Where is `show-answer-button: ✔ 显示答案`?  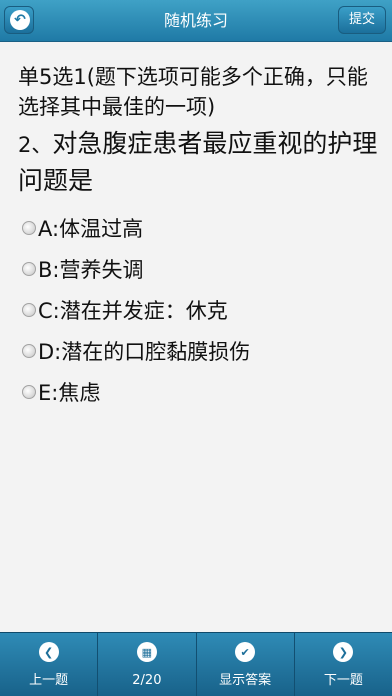 show-answer-button: ✔ 显示答案 is located at coordinates (246, 664).